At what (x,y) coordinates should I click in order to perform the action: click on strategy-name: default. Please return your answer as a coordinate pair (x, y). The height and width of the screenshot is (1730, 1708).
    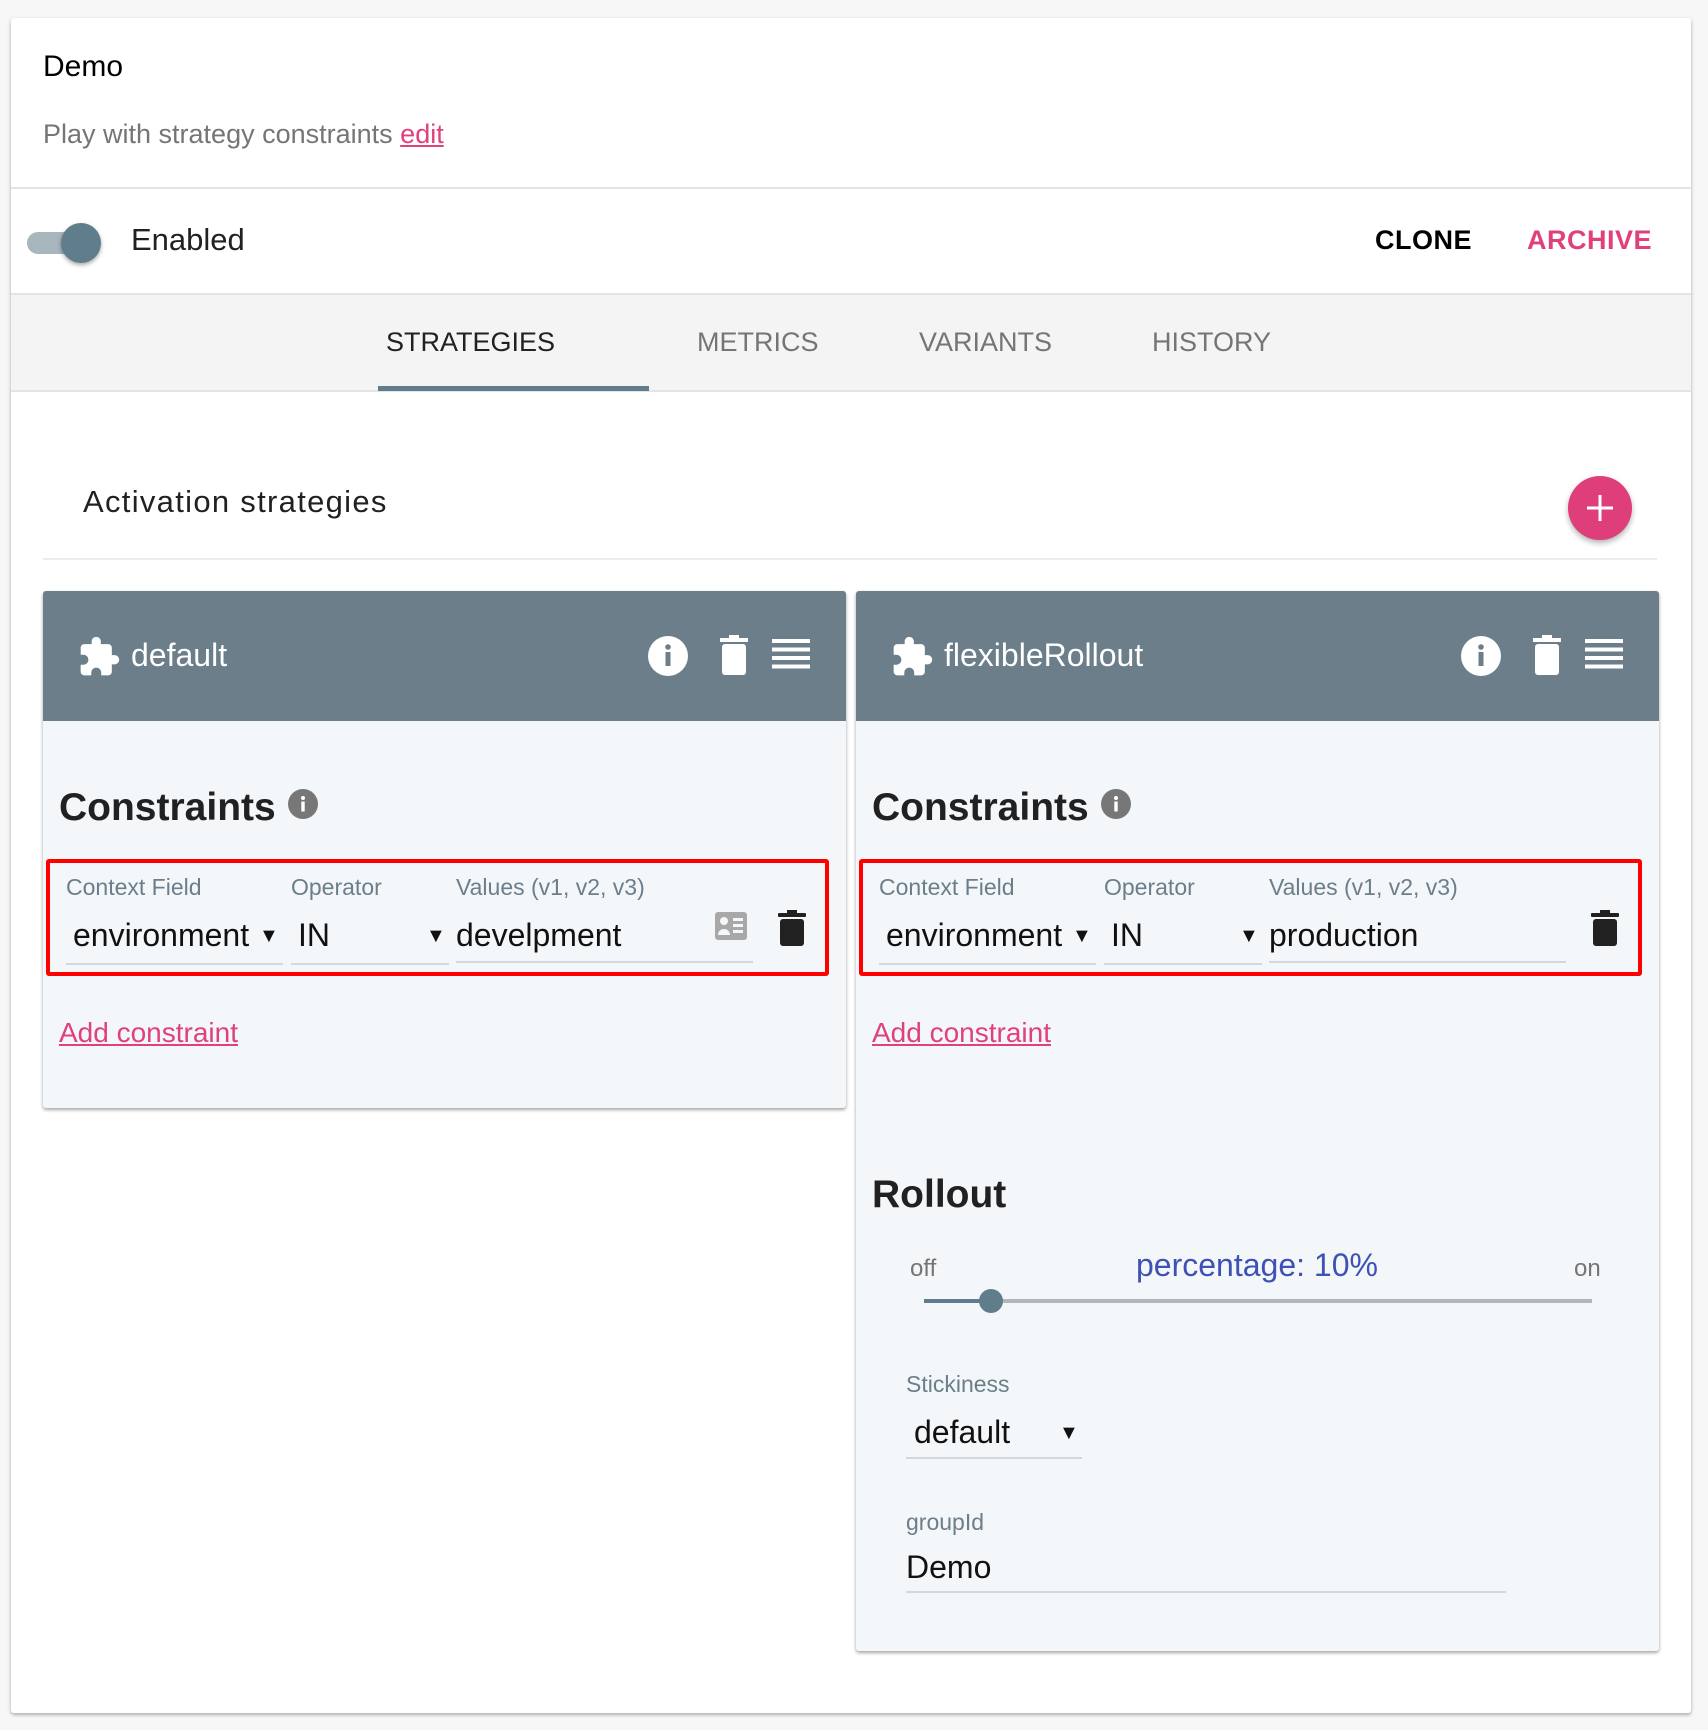
    Looking at the image, I should click on (179, 655).